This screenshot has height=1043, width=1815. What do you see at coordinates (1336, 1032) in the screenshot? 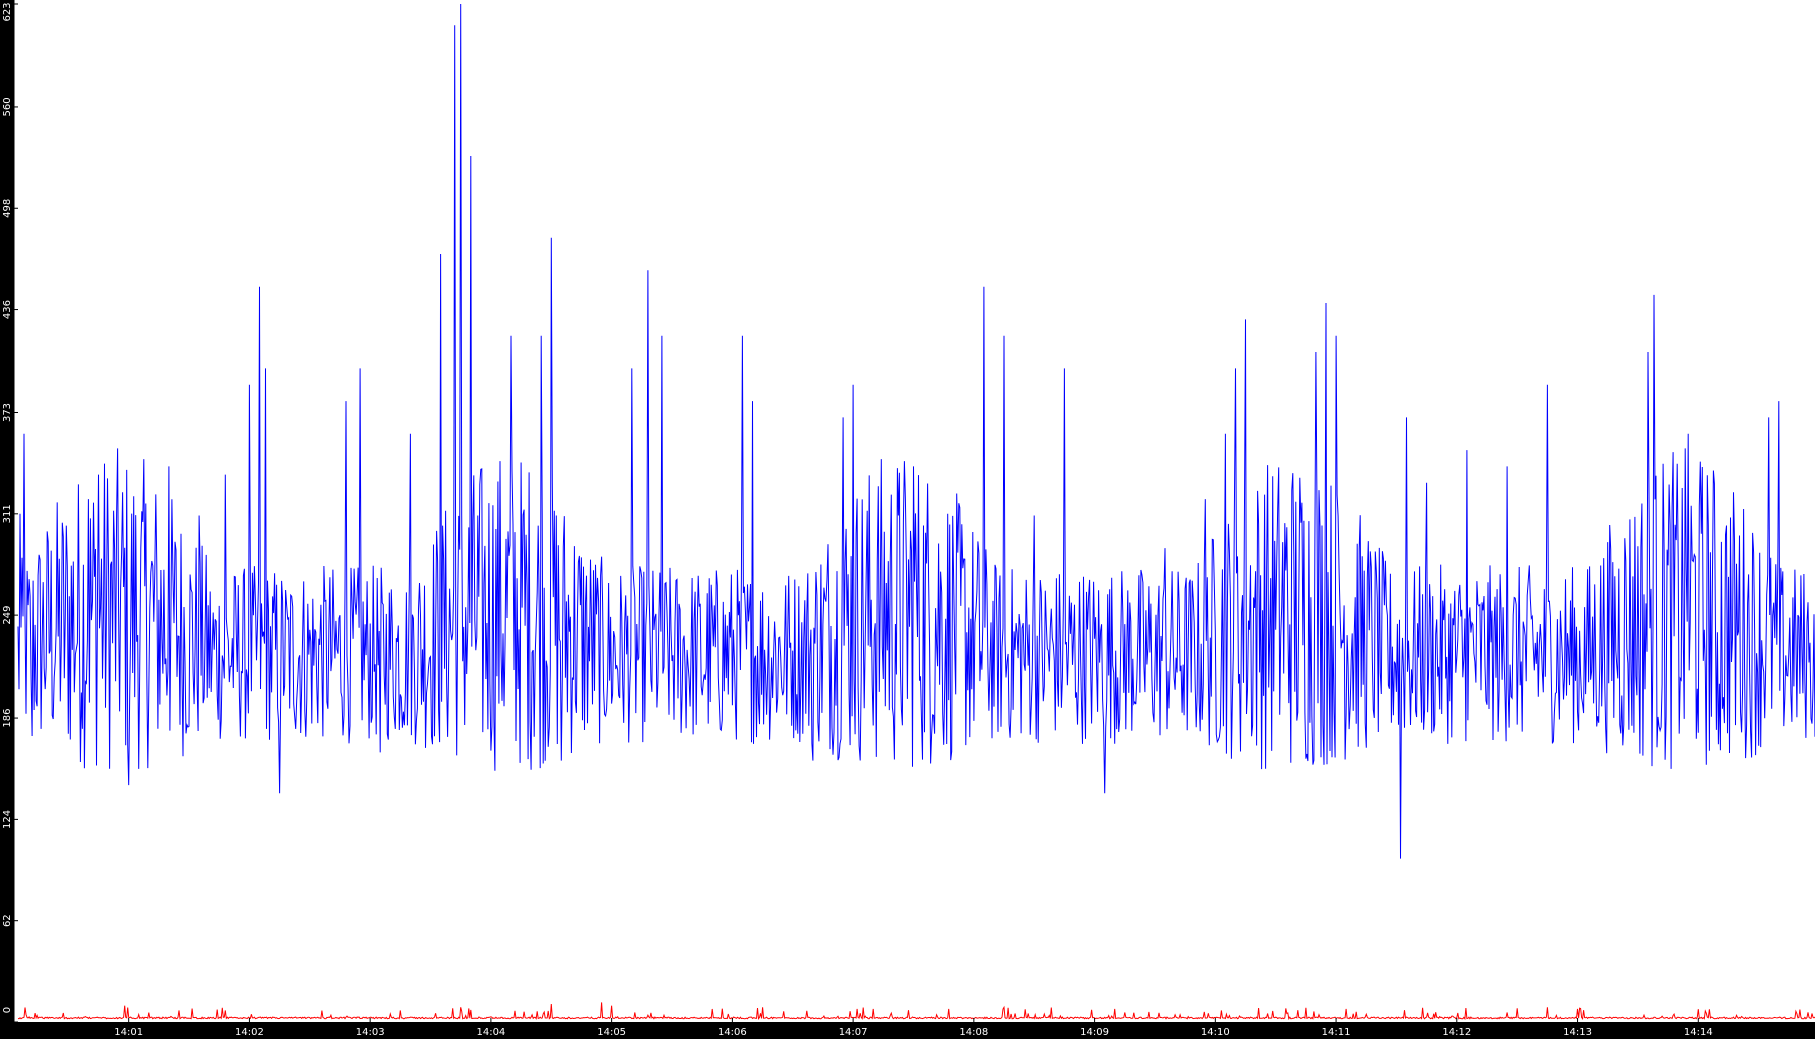
I see `x-tick-label: 14:11` at bounding box center [1336, 1032].